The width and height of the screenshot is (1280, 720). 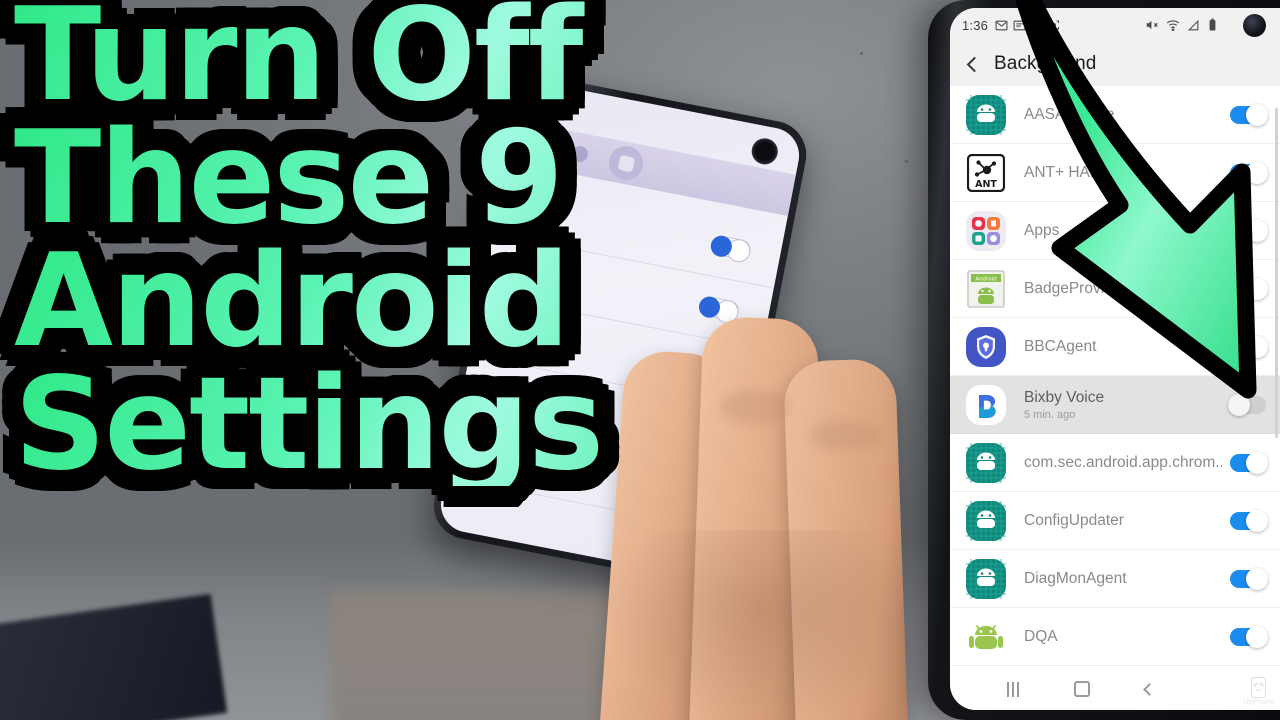 I want to click on palm-shadow, so click(x=765, y=625).